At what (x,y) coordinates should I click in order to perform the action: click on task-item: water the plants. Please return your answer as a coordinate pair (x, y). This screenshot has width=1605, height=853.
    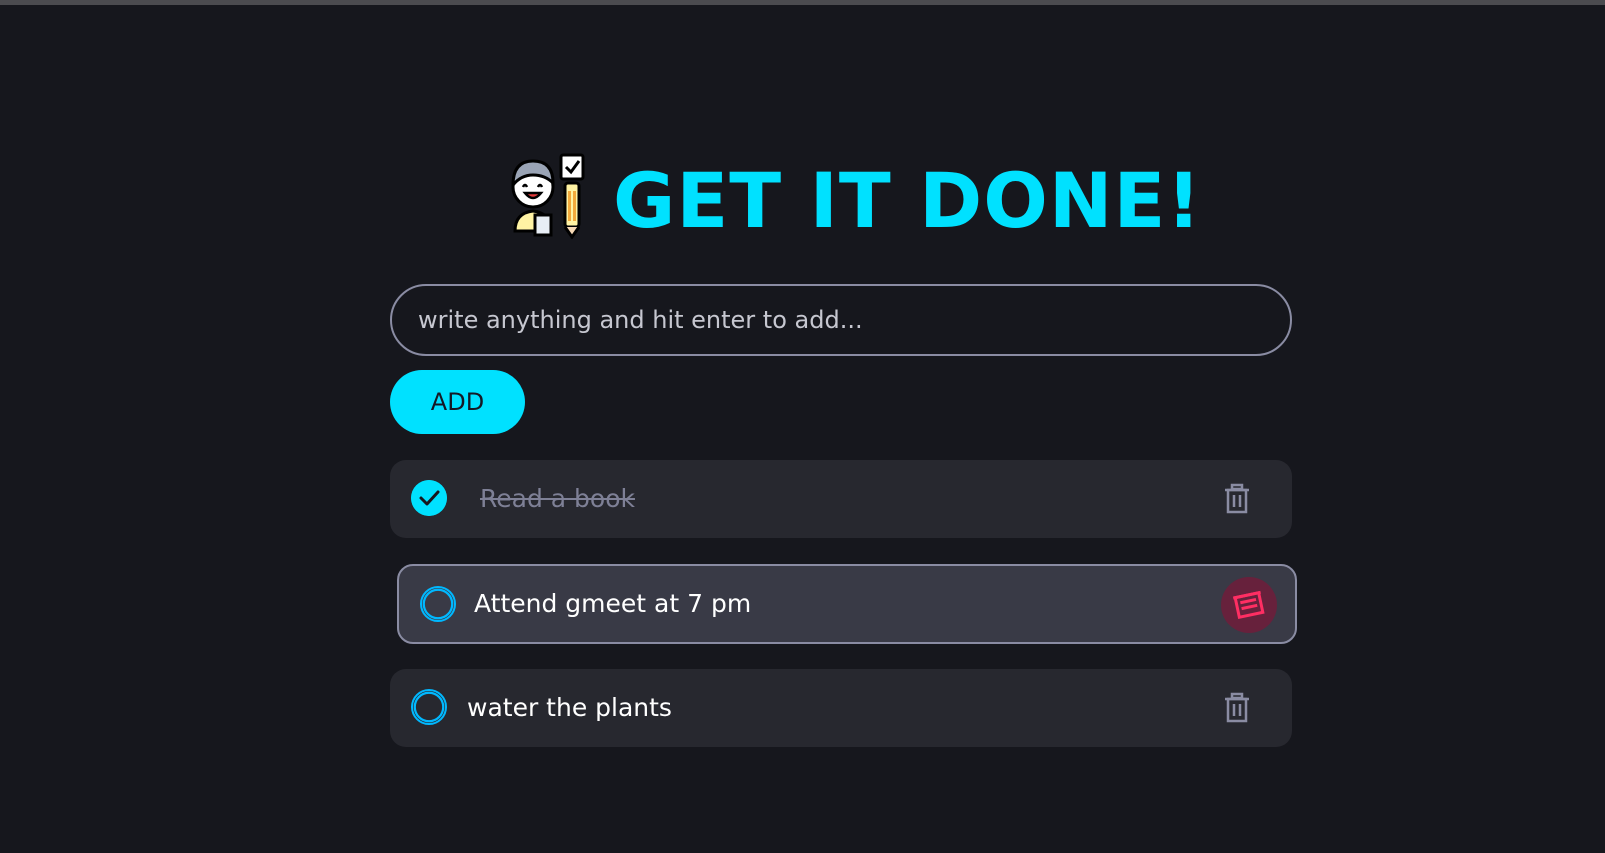
    Looking at the image, I should click on (841, 708).